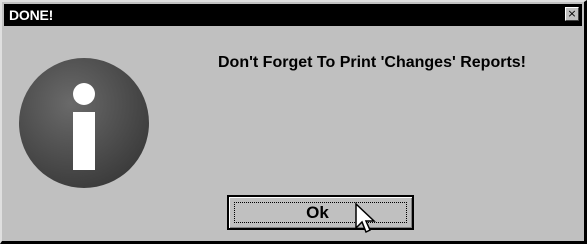 This screenshot has width=587, height=244. I want to click on close-button: ×, so click(572, 14).